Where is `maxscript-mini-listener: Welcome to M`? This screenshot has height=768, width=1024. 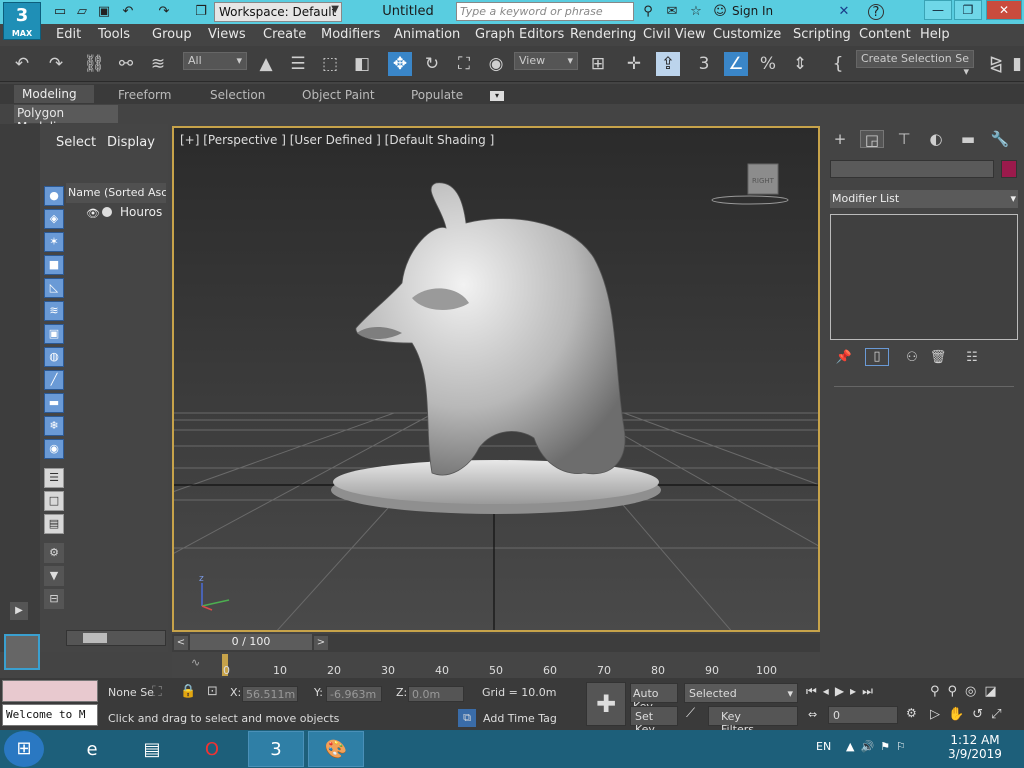 maxscript-mini-listener: Welcome to M is located at coordinates (50, 715).